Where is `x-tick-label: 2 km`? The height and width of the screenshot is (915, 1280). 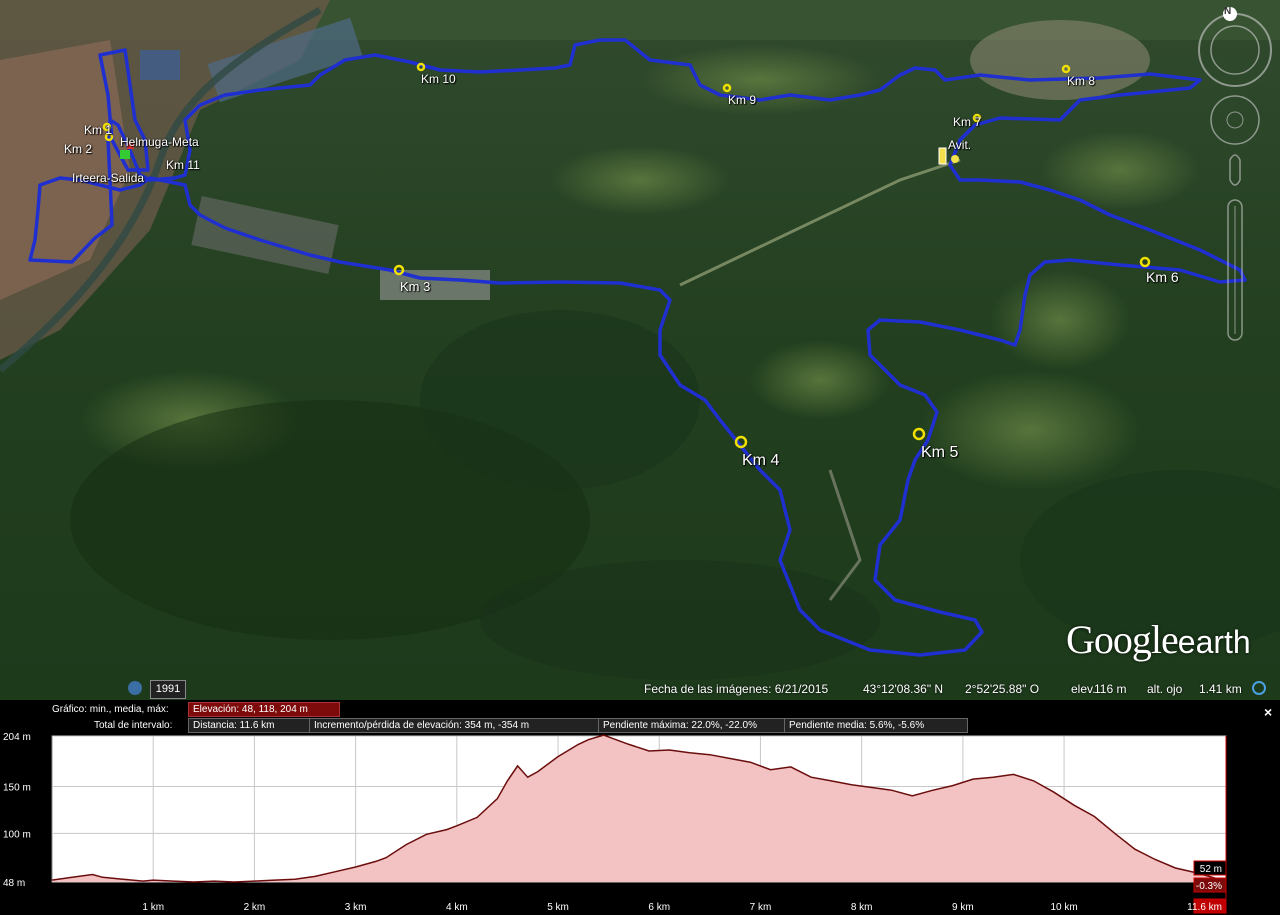
x-tick-label: 2 km is located at coordinates (255, 907).